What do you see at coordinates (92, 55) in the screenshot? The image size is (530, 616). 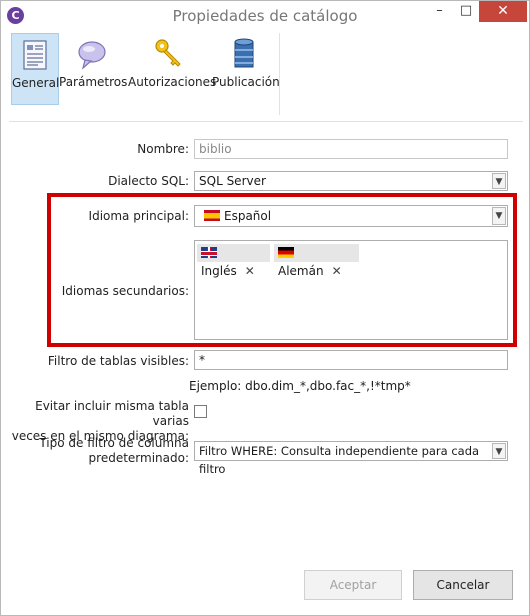 I see `speech-bubble-icon` at bounding box center [92, 55].